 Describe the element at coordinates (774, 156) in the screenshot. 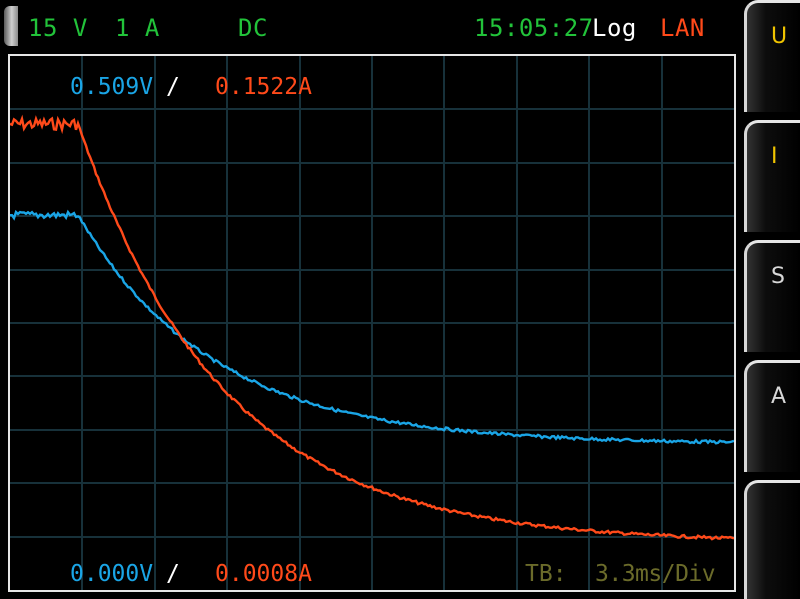

I see `softkey-i-label: I` at that location.